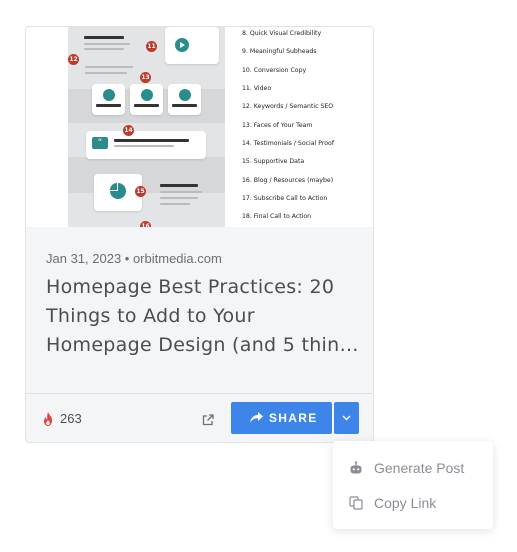  What do you see at coordinates (190, 287) in the screenshot?
I see `article-title-line: Homepage Best Practices: 20` at bounding box center [190, 287].